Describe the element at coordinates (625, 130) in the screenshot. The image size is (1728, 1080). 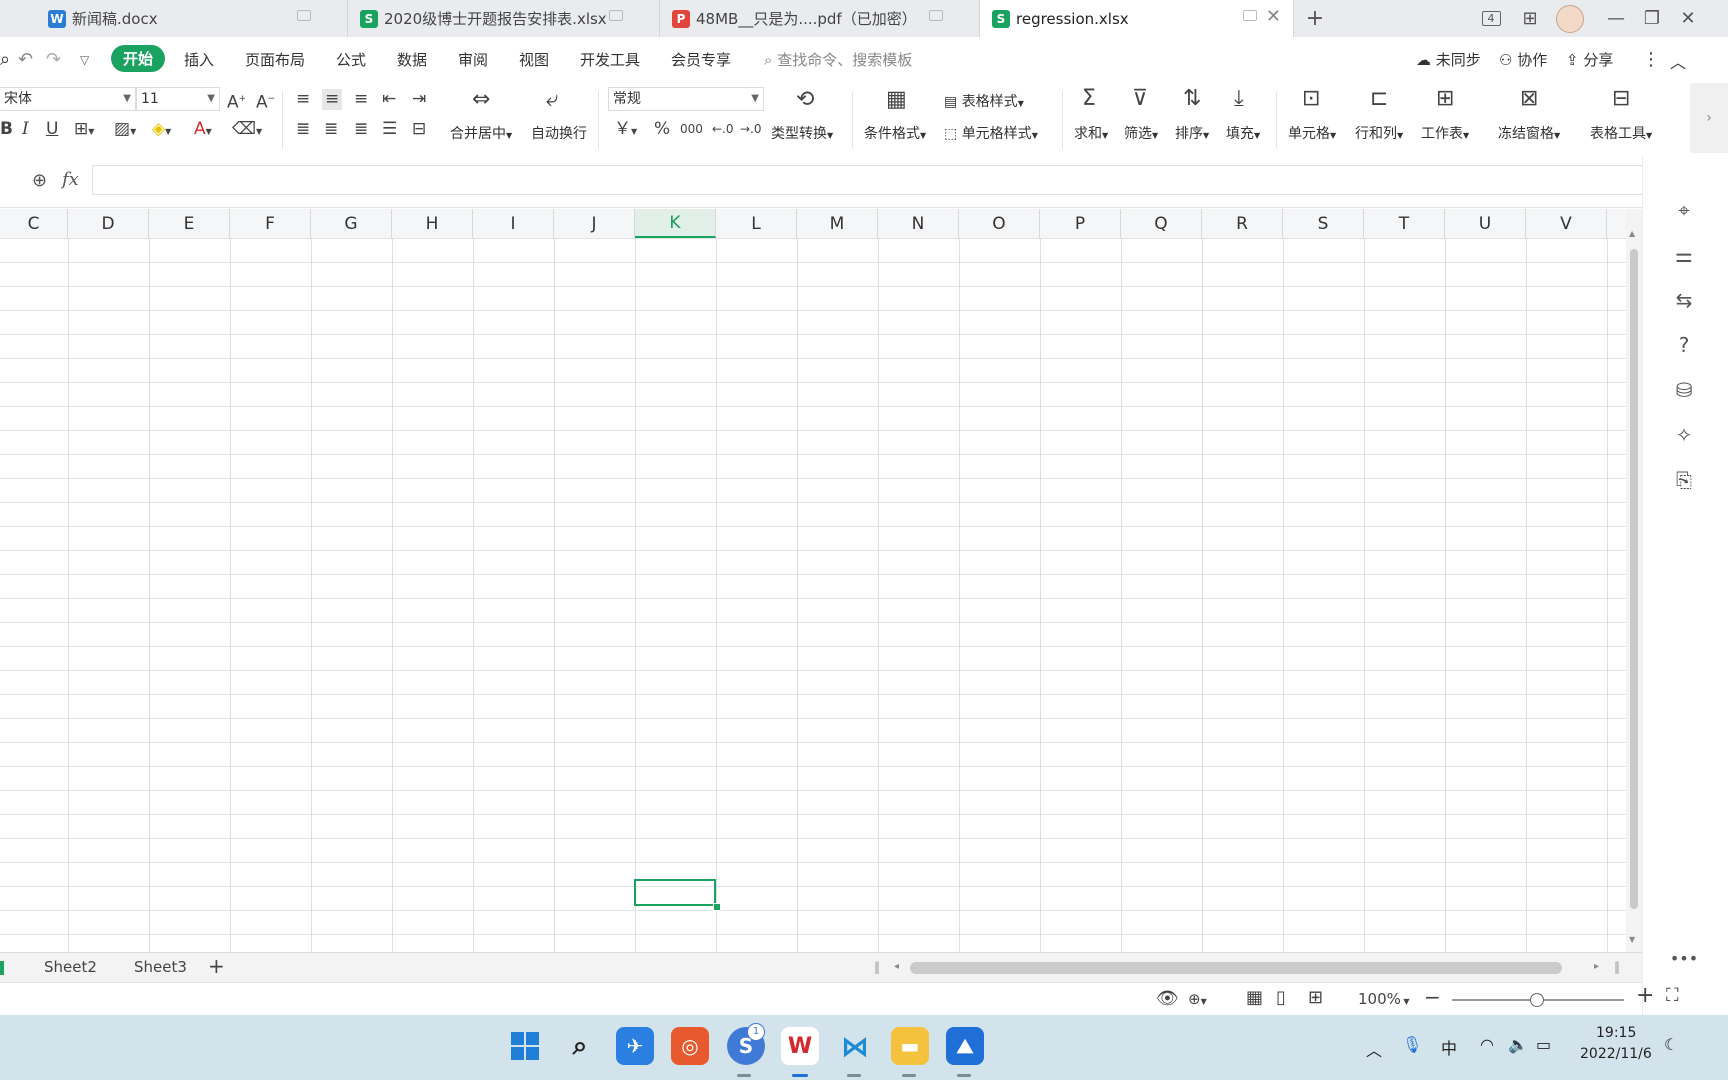
I see `currency-button: ￥▼` at that location.